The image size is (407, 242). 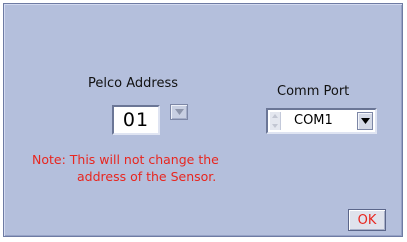 What do you see at coordinates (147, 176) in the screenshot?
I see `note-line-2: address of the Sensor.` at bounding box center [147, 176].